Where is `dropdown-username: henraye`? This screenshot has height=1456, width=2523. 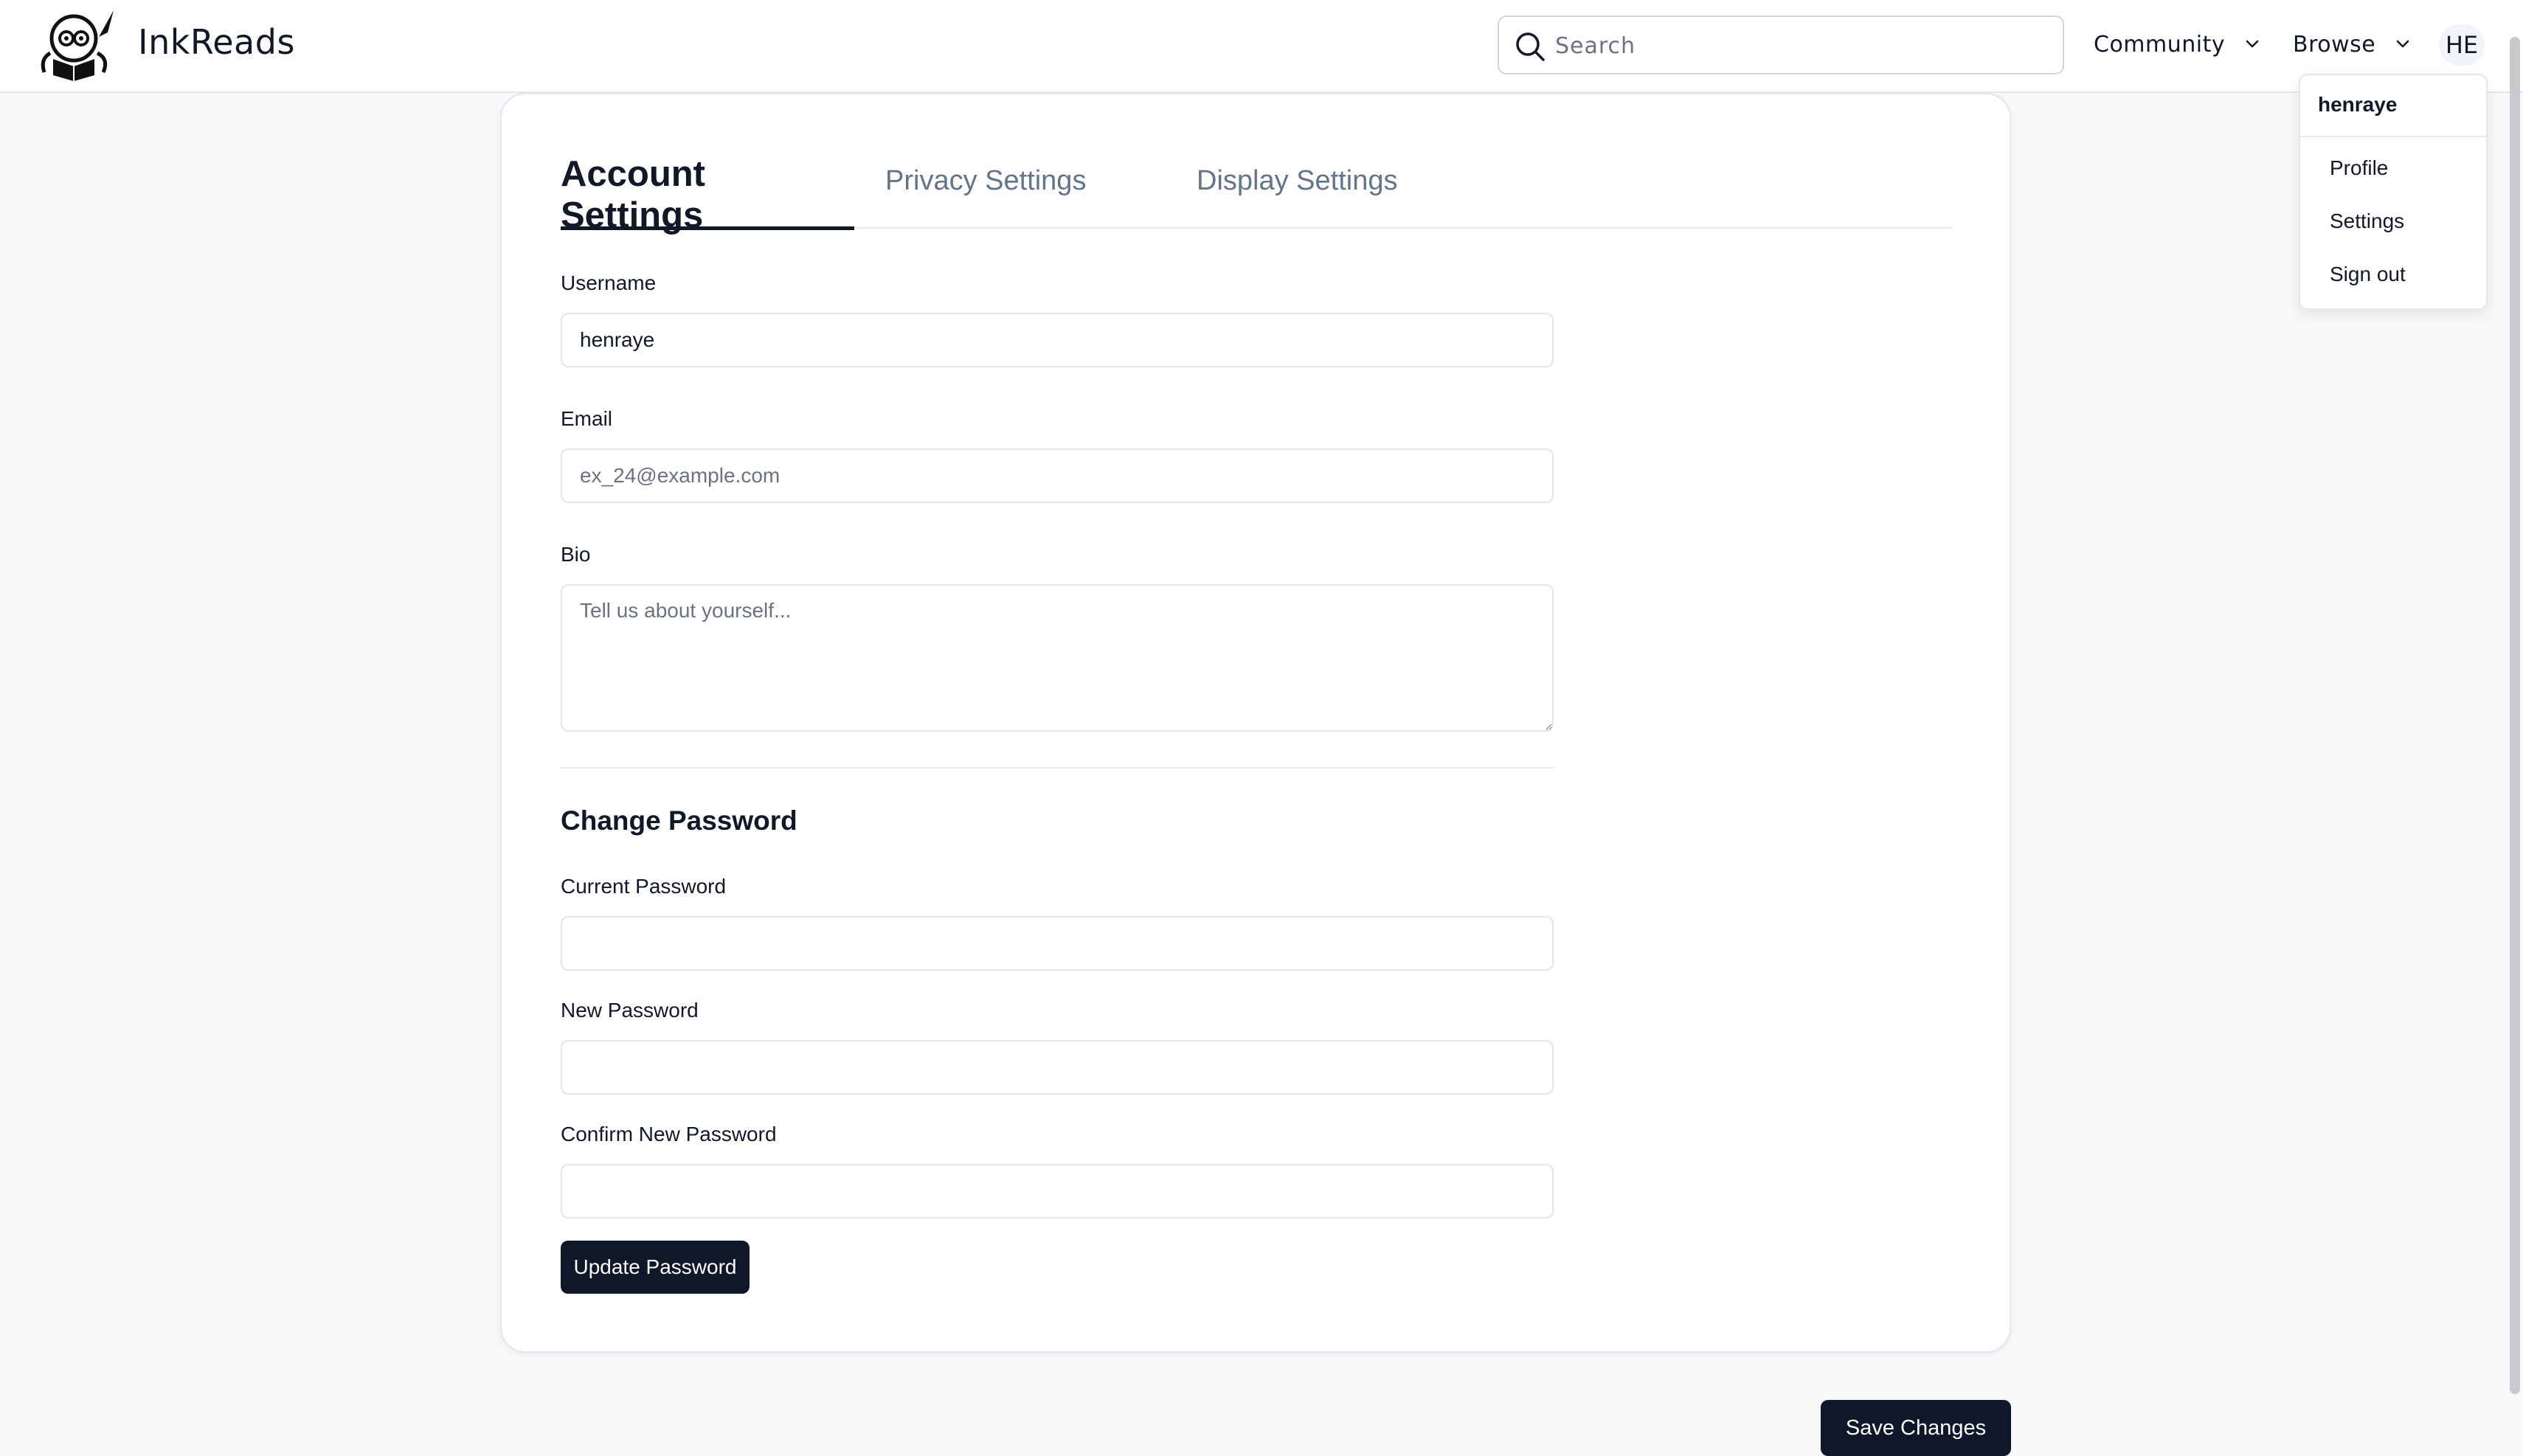 dropdown-username: henraye is located at coordinates (2358, 104).